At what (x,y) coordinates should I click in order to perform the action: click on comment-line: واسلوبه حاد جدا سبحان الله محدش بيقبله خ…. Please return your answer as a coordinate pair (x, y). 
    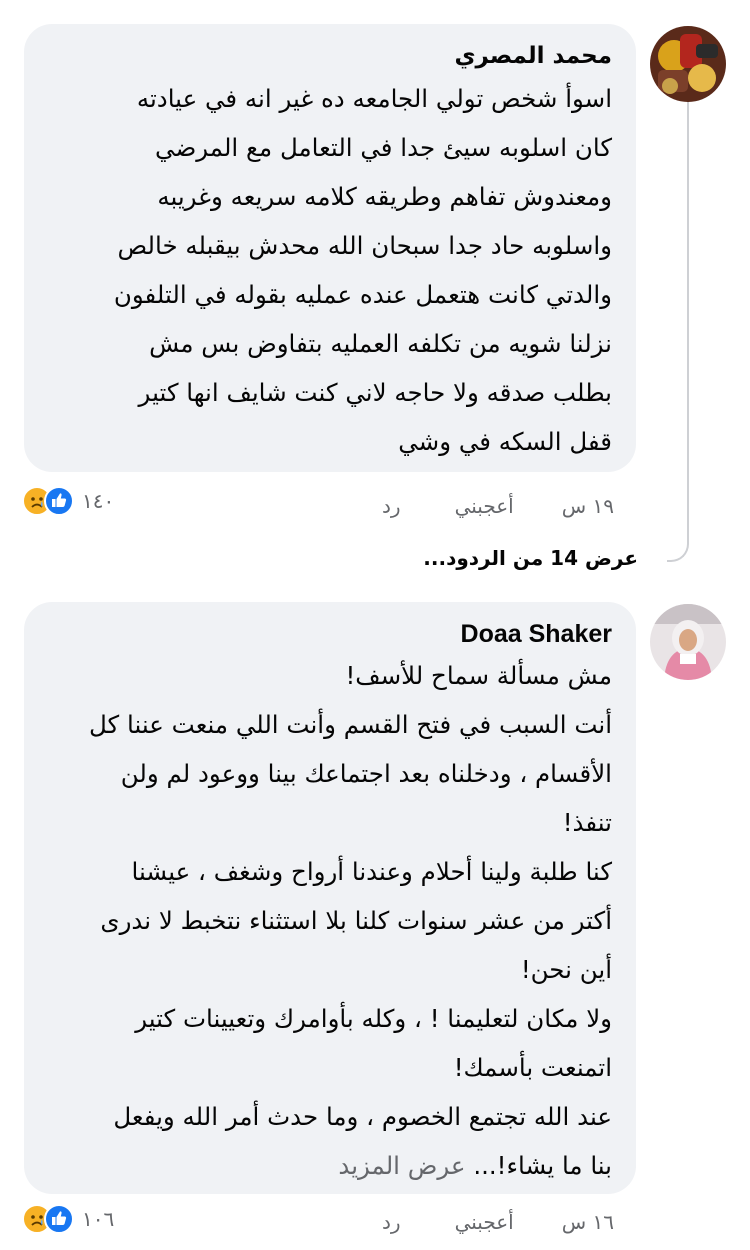
    Looking at the image, I should click on (365, 245).